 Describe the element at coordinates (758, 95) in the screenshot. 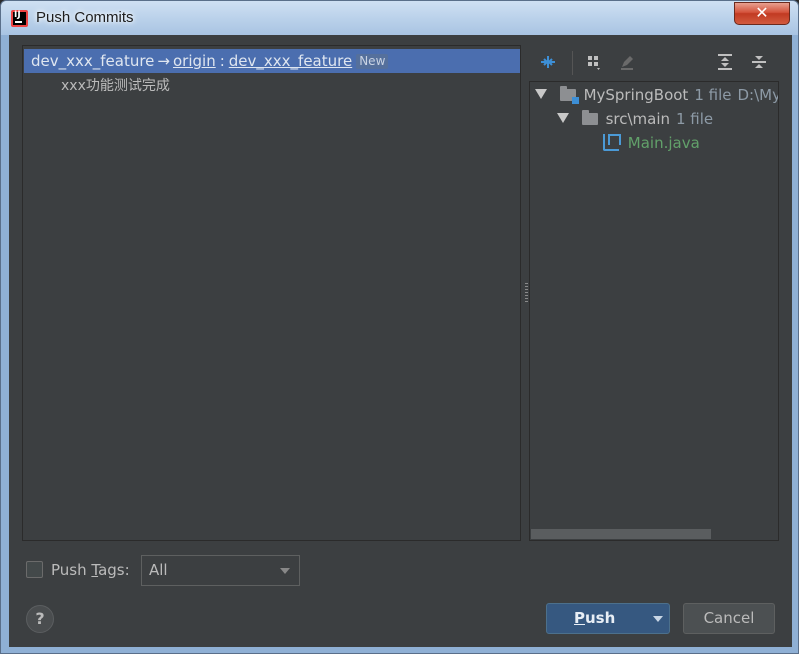

I see `module-path: D:\My` at that location.